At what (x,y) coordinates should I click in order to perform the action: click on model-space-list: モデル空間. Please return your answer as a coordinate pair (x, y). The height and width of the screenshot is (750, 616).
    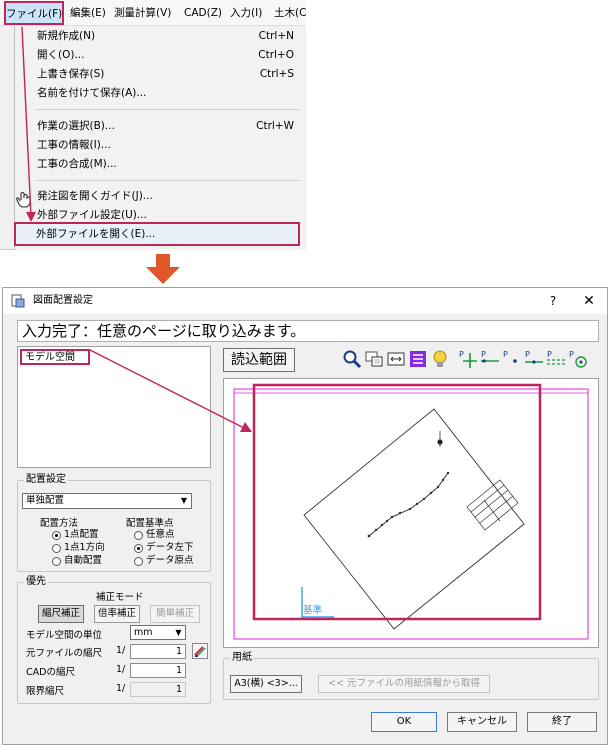
    Looking at the image, I should click on (114, 407).